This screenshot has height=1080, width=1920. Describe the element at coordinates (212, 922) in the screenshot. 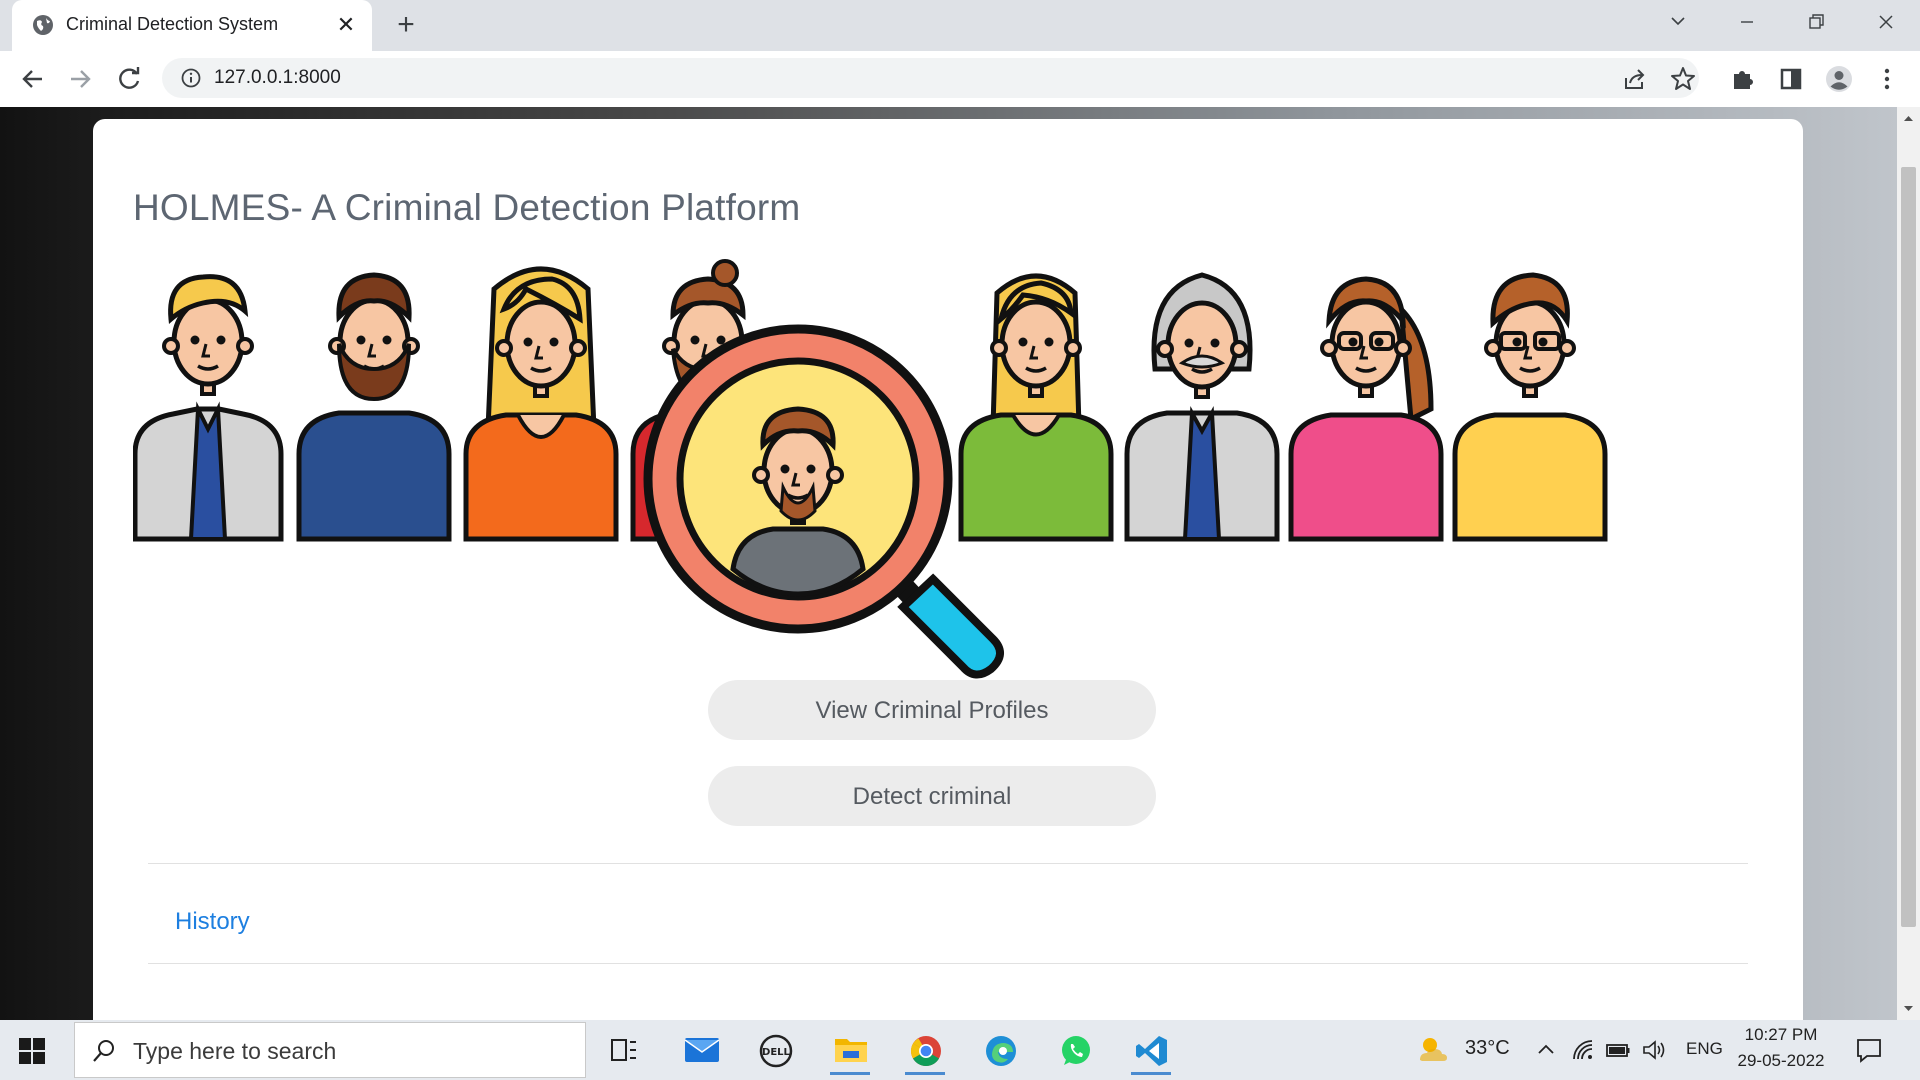

I see `history-link: History` at that location.